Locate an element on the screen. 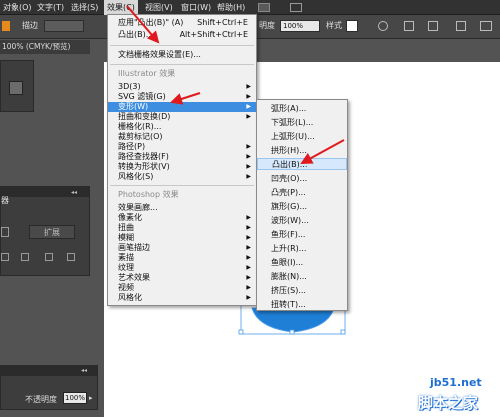 This screenshot has width=500, height=417. red-arrow-bulge is located at coordinates (322, 151).